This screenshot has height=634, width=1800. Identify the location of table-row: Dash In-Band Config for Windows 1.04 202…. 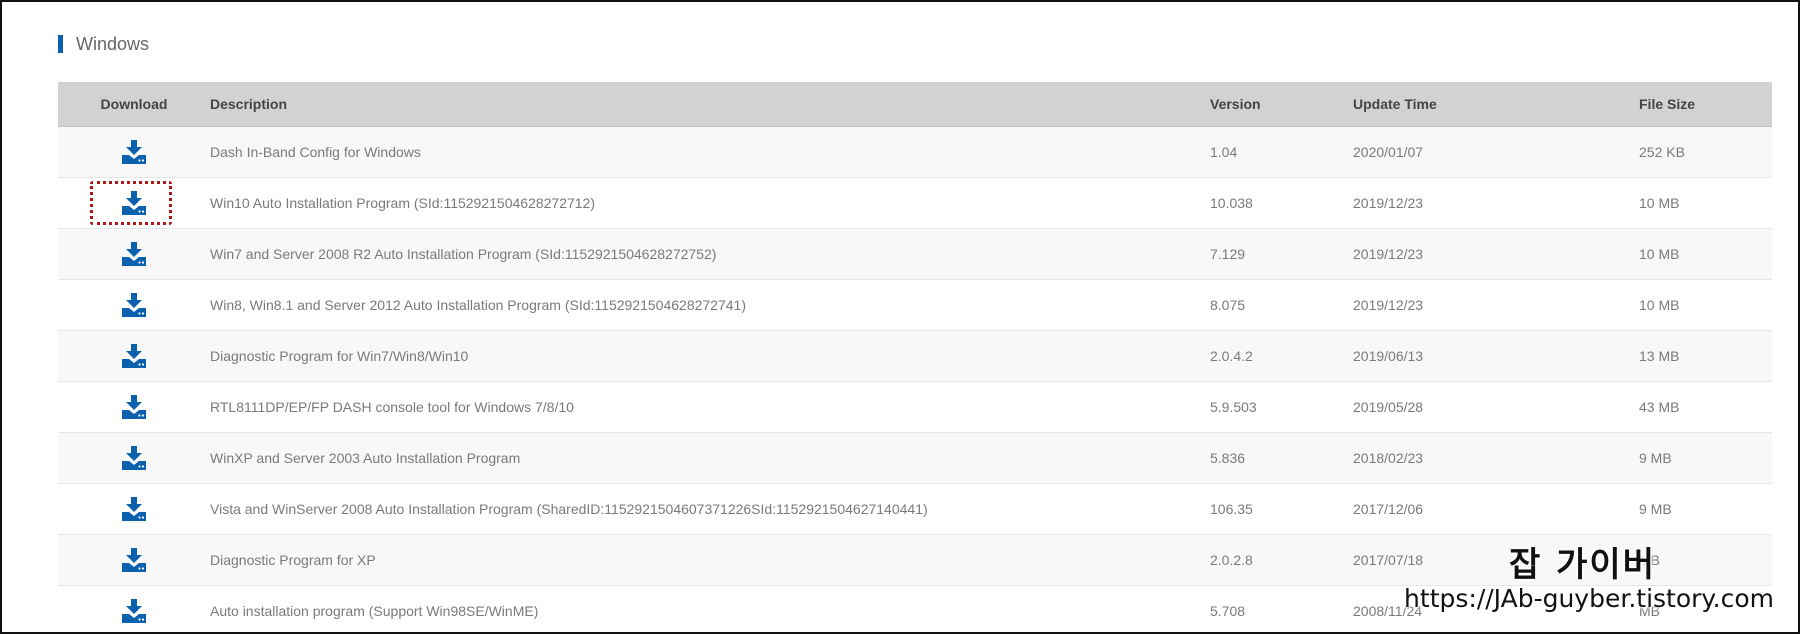
(915, 152).